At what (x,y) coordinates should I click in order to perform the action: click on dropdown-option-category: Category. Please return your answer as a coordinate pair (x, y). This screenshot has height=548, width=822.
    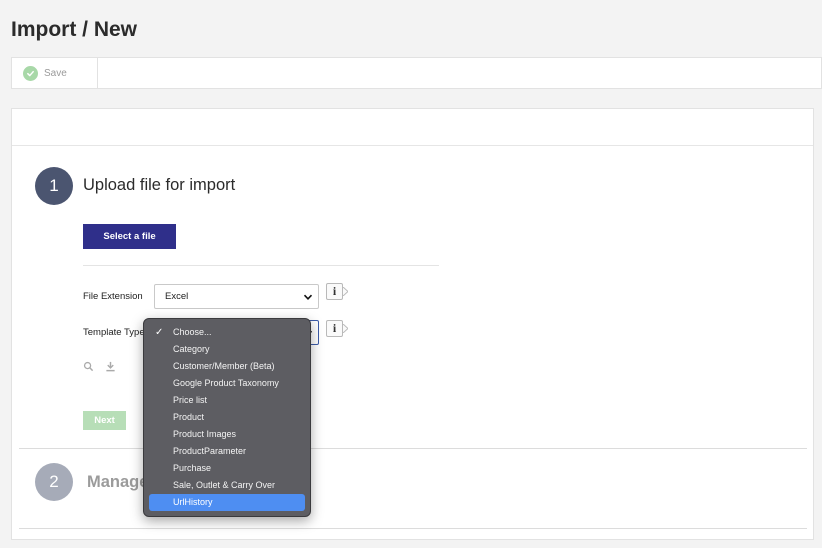
    Looking at the image, I should click on (227, 349).